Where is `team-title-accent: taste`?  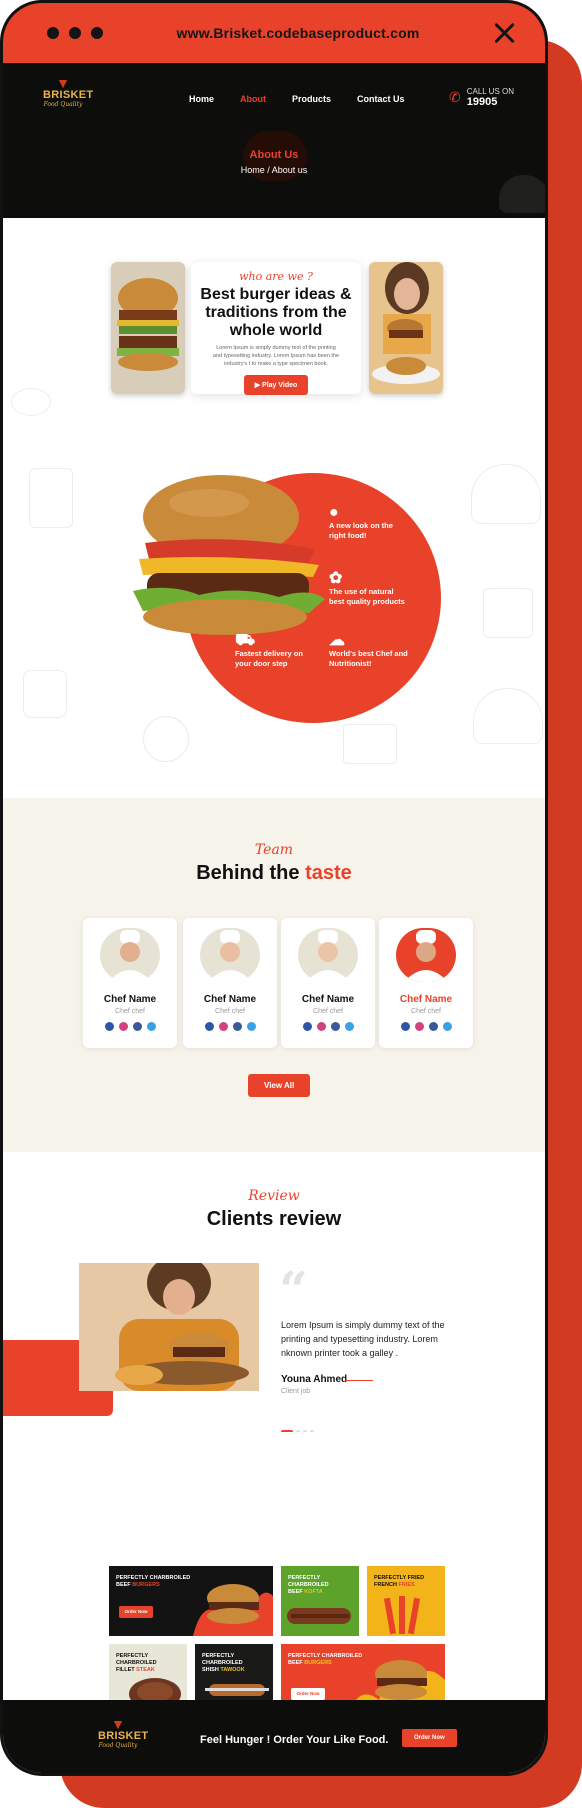
team-title-accent: taste is located at coordinates (328, 873).